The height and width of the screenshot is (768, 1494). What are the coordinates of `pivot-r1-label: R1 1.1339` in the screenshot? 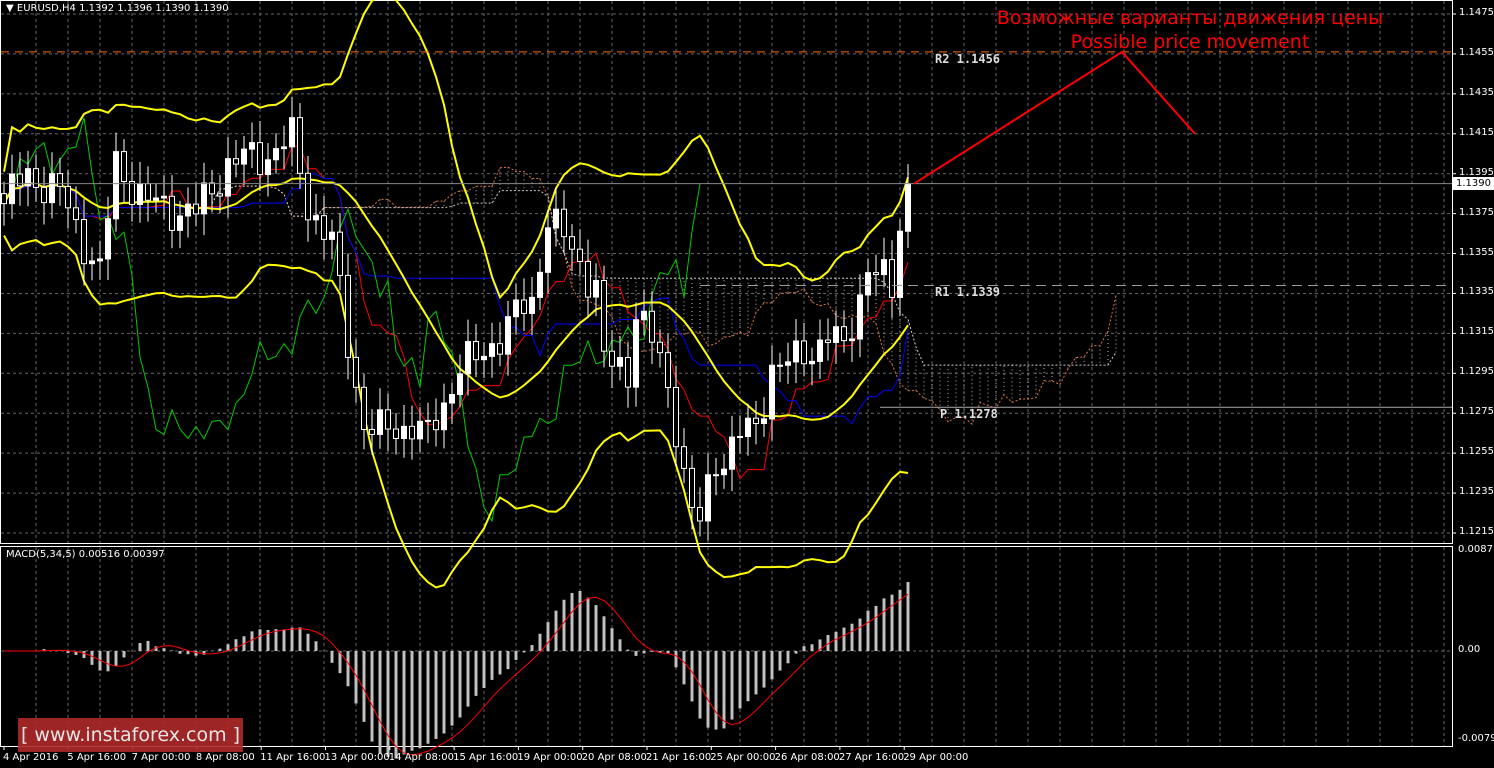 It's located at (968, 292).